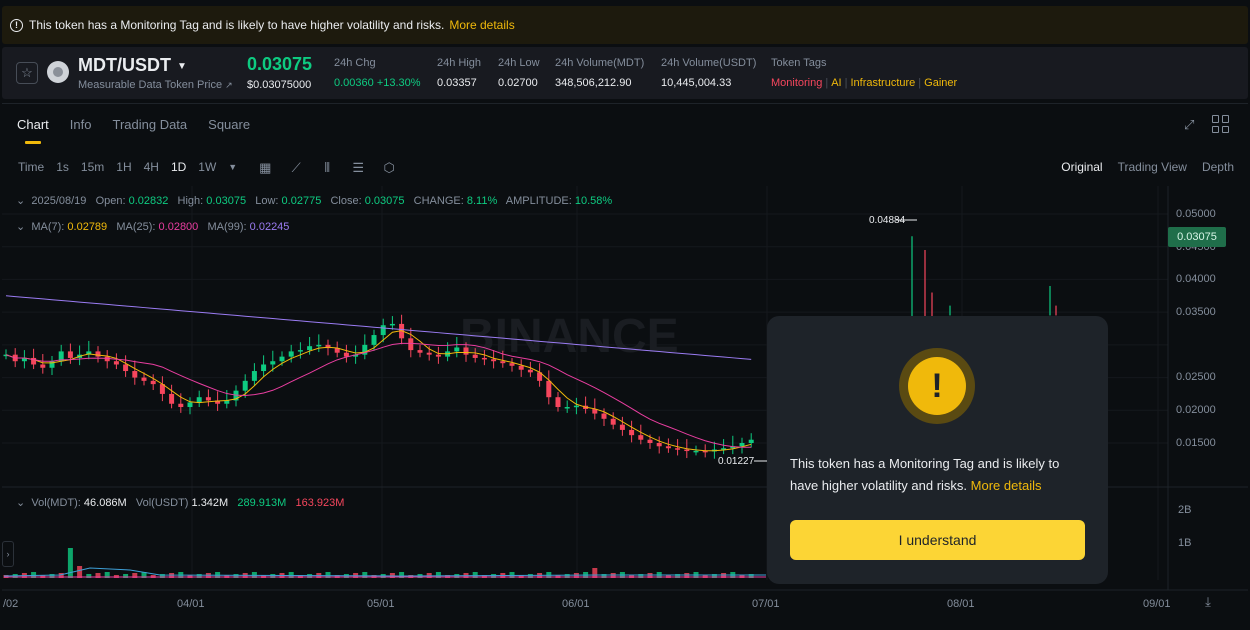  What do you see at coordinates (1157, 604) in the screenshot?
I see `x-tick: 09/01` at bounding box center [1157, 604].